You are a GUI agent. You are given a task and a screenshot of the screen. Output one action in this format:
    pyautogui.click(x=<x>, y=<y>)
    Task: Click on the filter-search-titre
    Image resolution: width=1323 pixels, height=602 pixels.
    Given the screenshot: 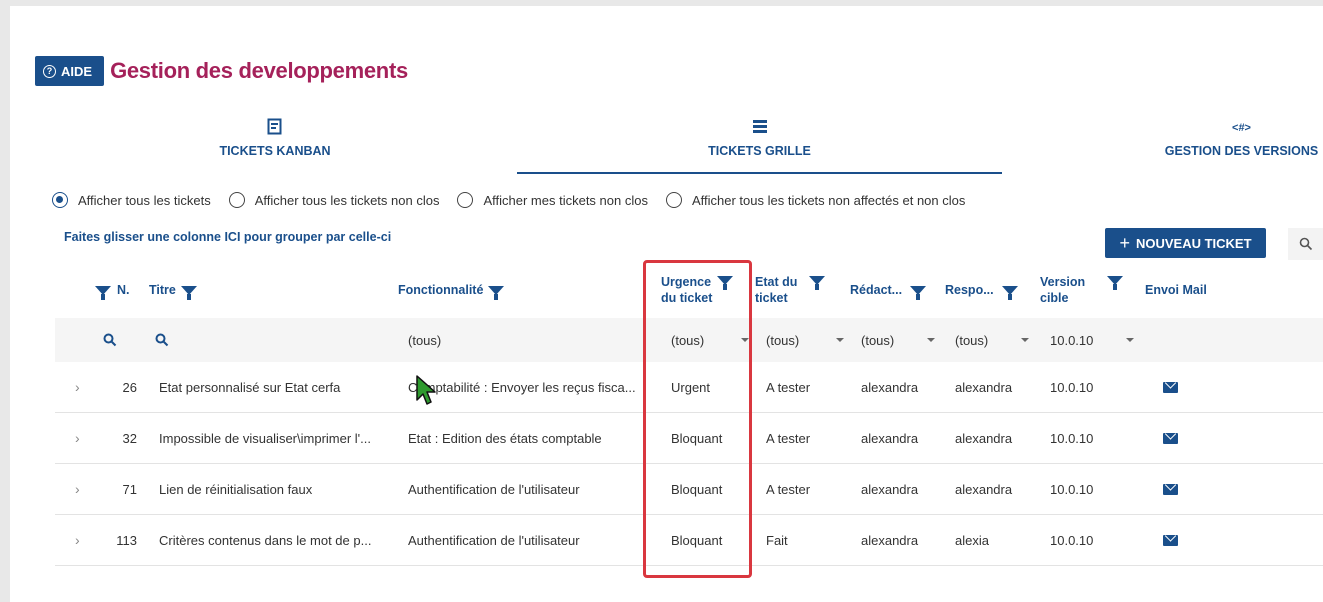 What is the action you would take?
    pyautogui.click(x=165, y=340)
    